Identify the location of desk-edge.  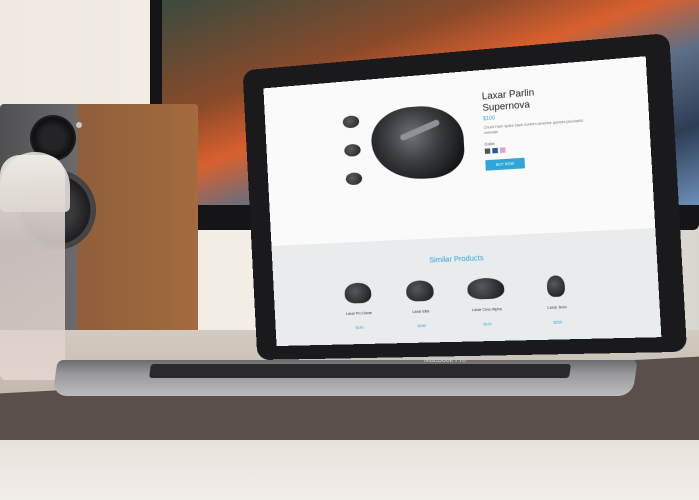
(349, 470).